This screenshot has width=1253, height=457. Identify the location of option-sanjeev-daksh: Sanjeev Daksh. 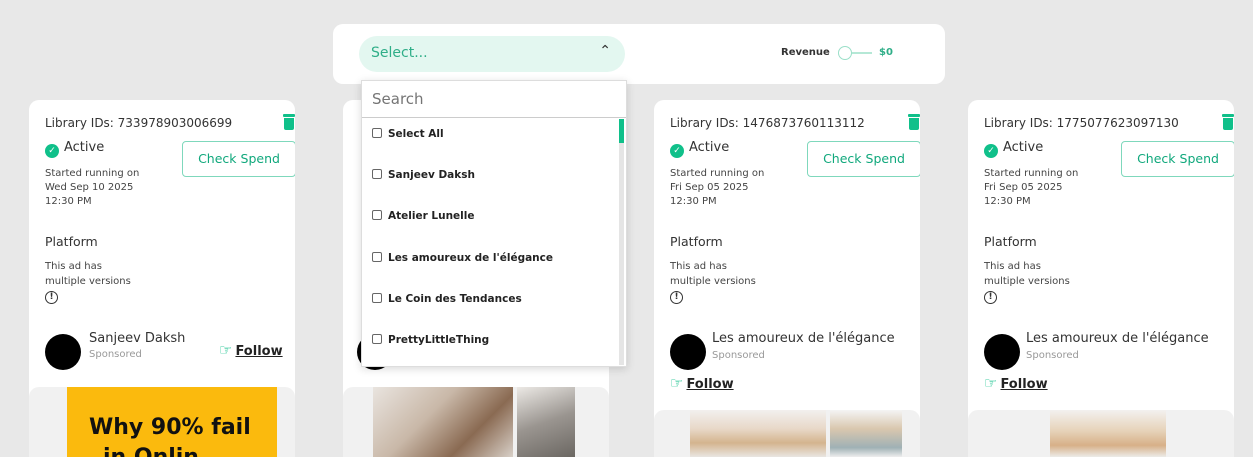
(423, 175).